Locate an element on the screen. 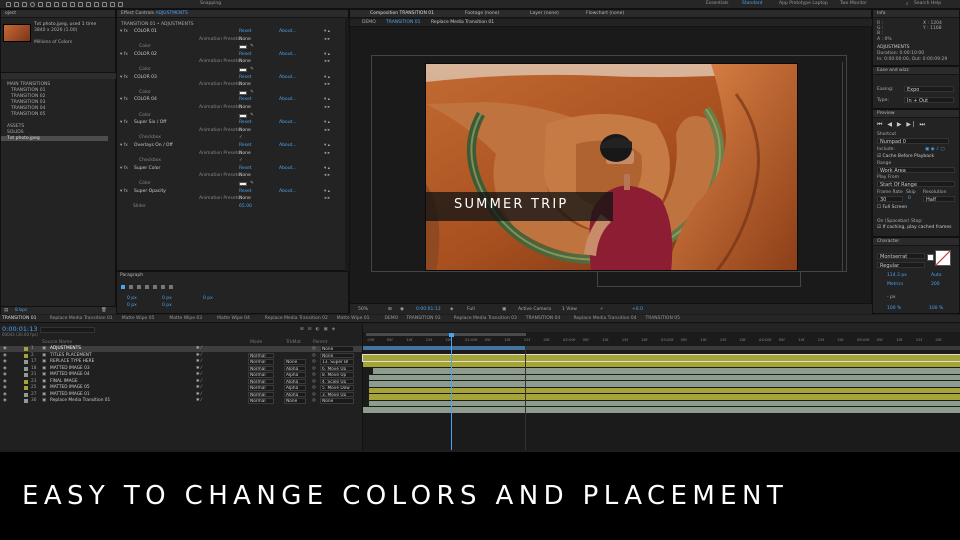 The height and width of the screenshot is (540, 960). align-center-icon is located at coordinates (131, 287).